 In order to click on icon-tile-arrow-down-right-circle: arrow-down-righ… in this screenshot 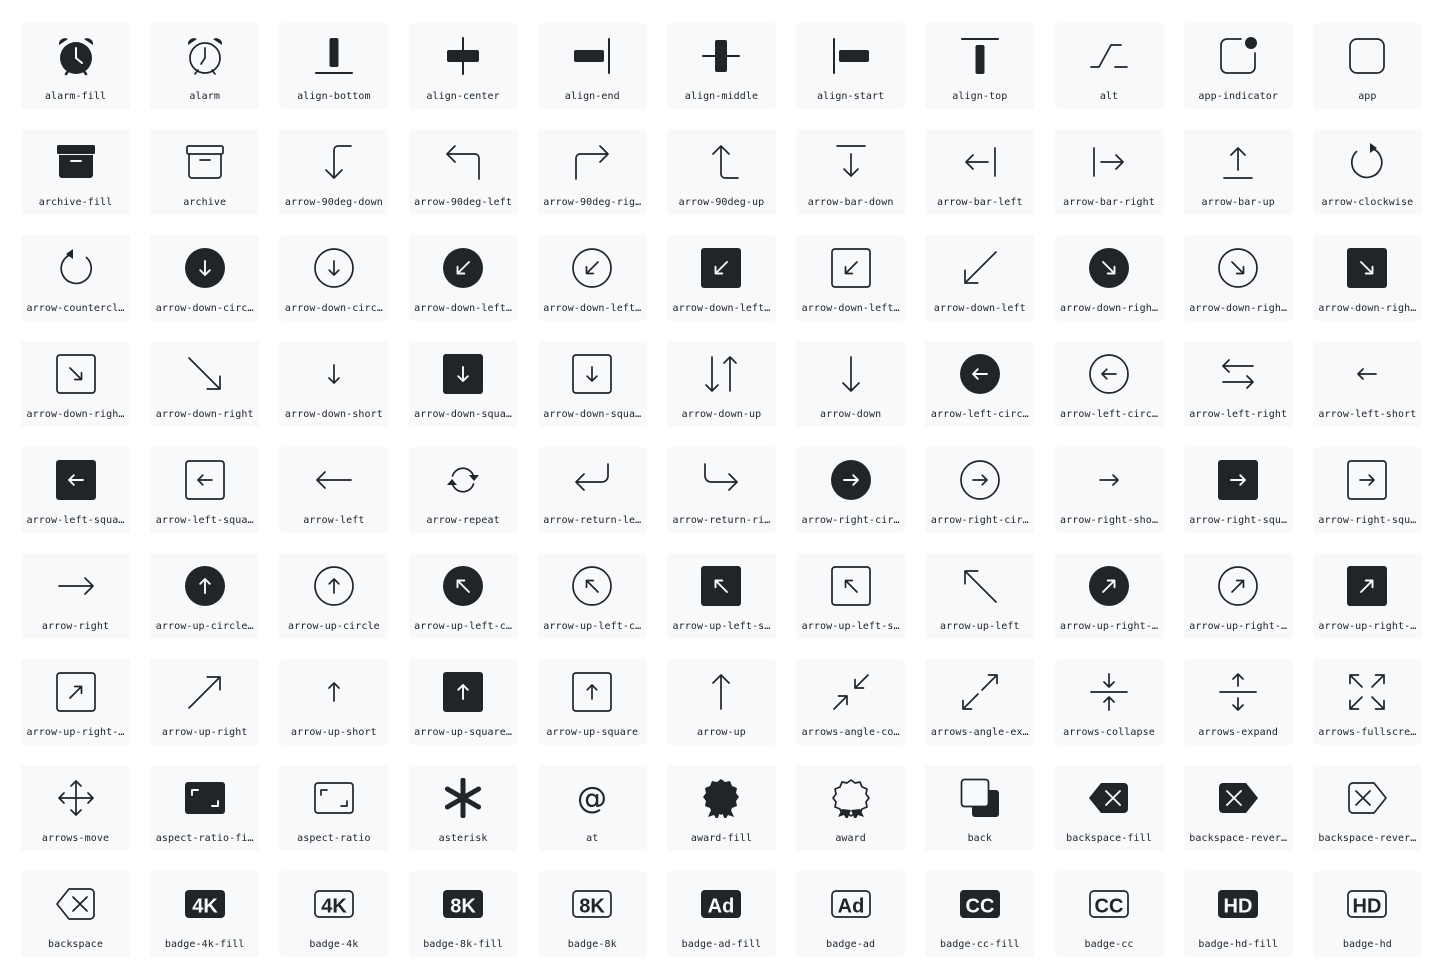, I will do `click(1238, 278)`.